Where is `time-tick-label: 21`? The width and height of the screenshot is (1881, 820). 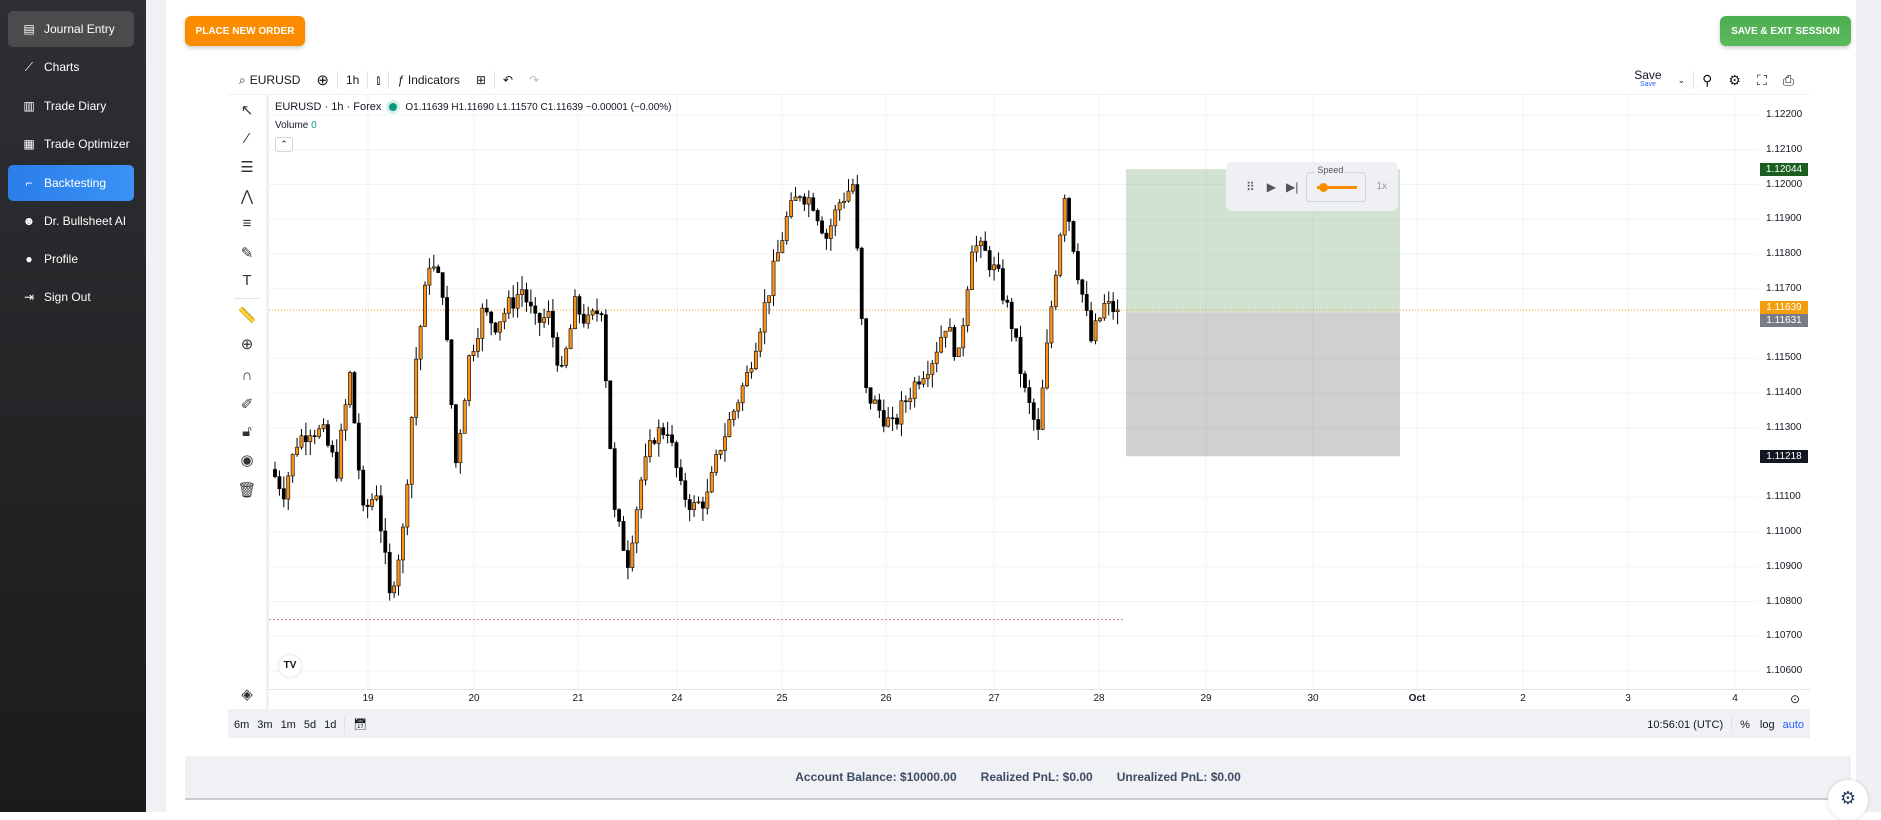 time-tick-label: 21 is located at coordinates (578, 698).